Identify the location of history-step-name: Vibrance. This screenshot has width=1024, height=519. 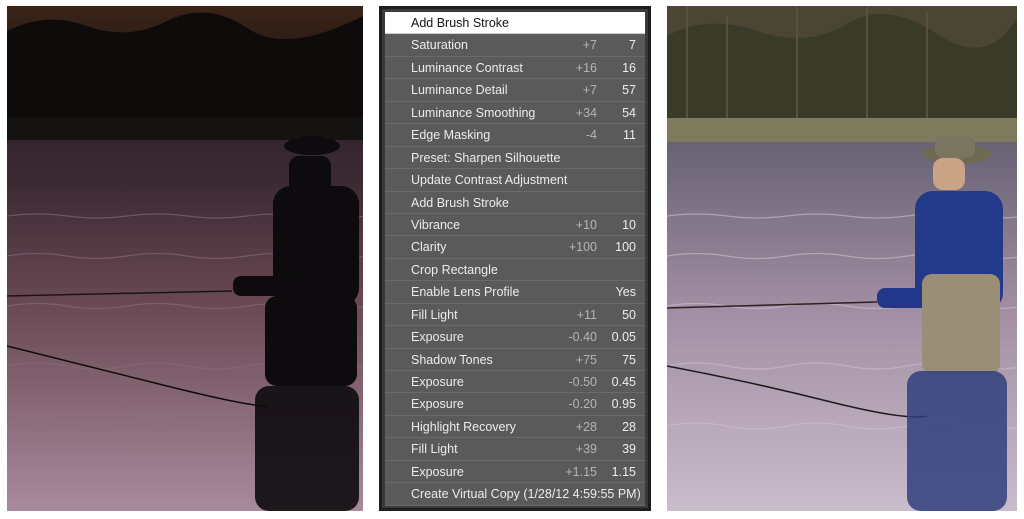
(436, 224).